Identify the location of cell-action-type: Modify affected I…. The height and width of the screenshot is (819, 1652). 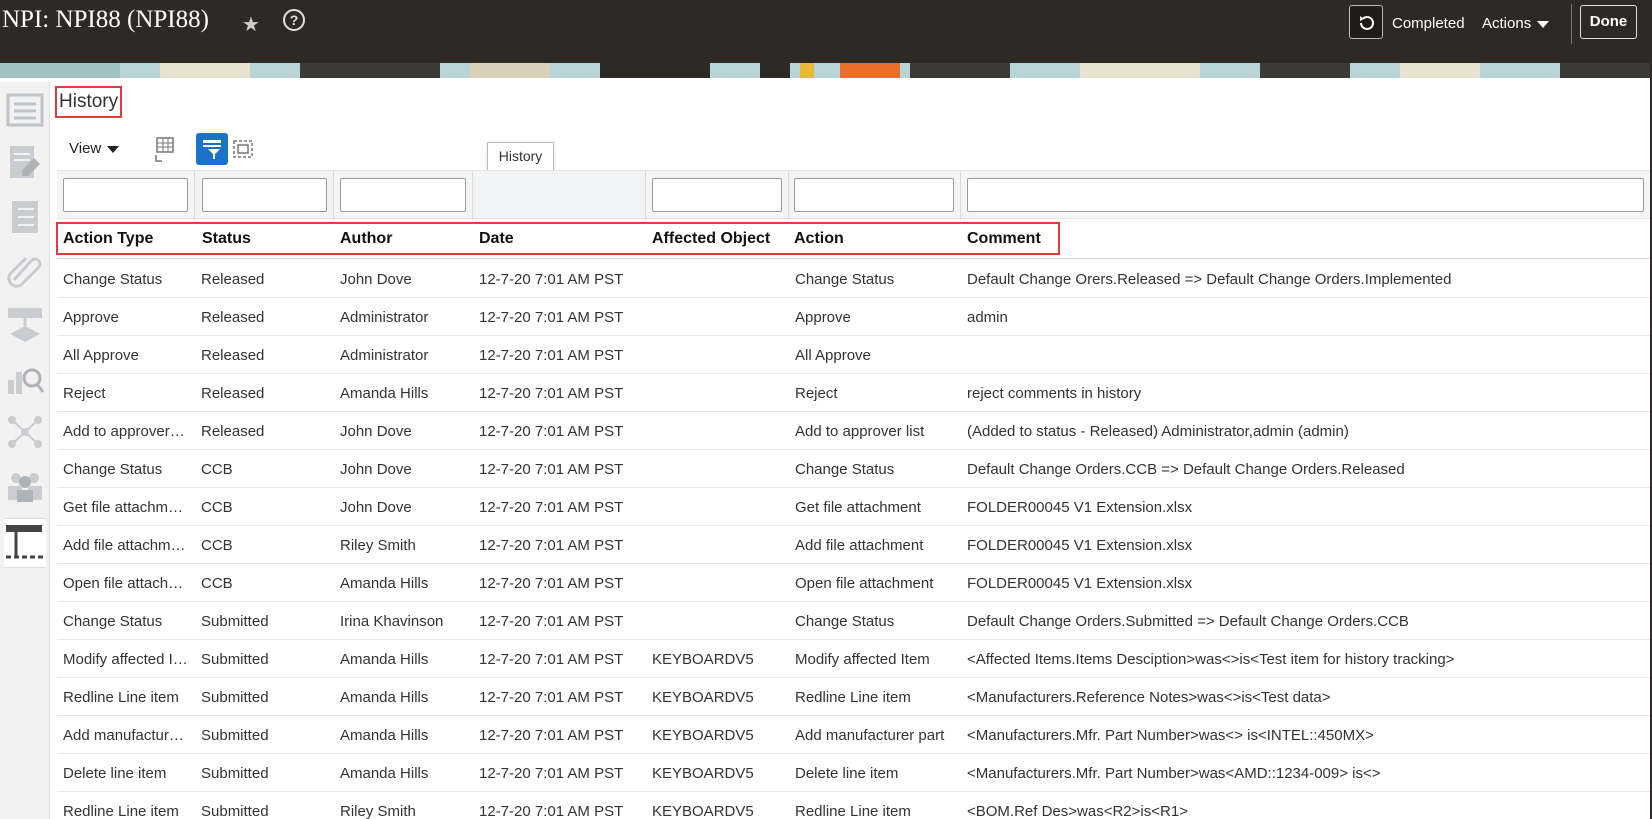
(125, 659).